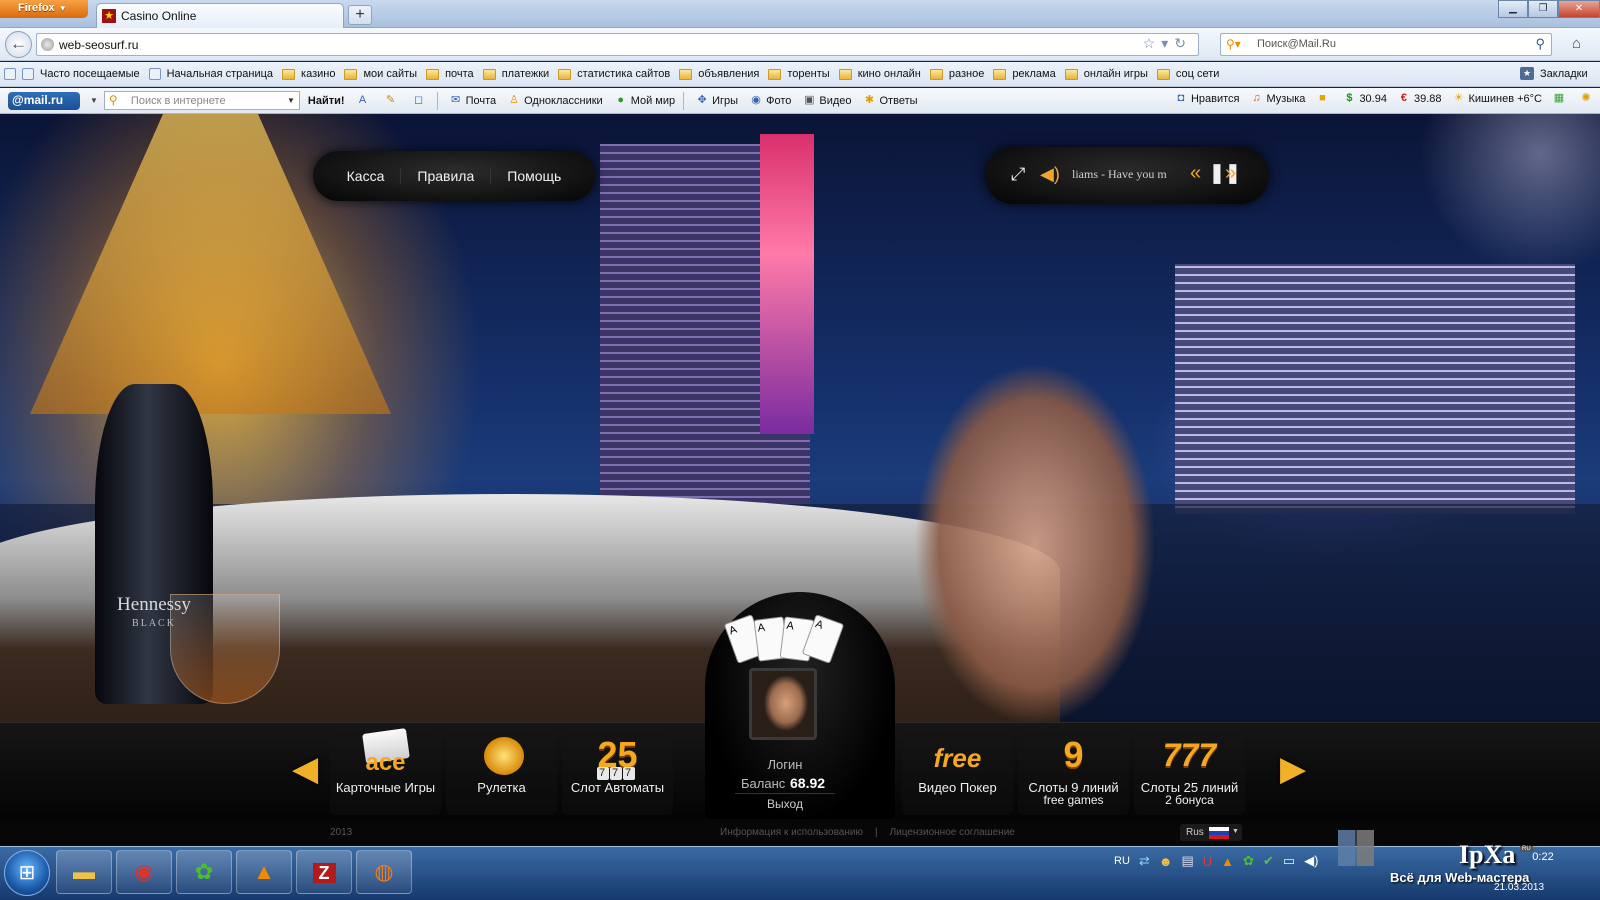 The width and height of the screenshot is (1600, 900). I want to click on input-language-indicator: RU, so click(1122, 861).